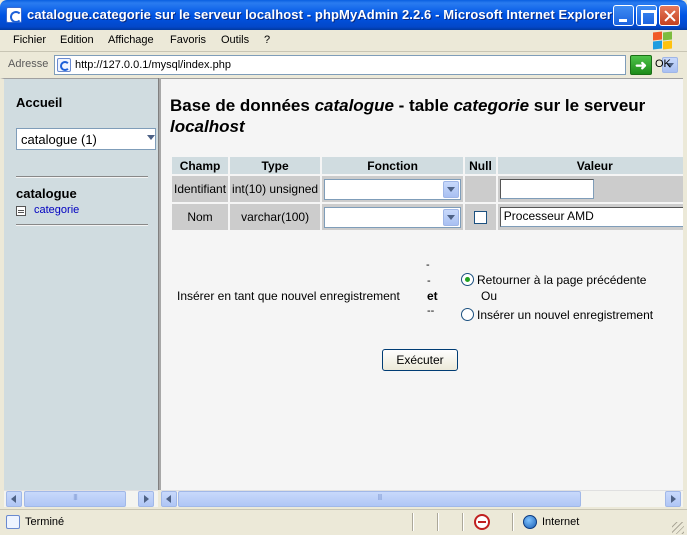  I want to click on address-field: http://127.0.0.1/mysql/index.php, so click(366, 65).